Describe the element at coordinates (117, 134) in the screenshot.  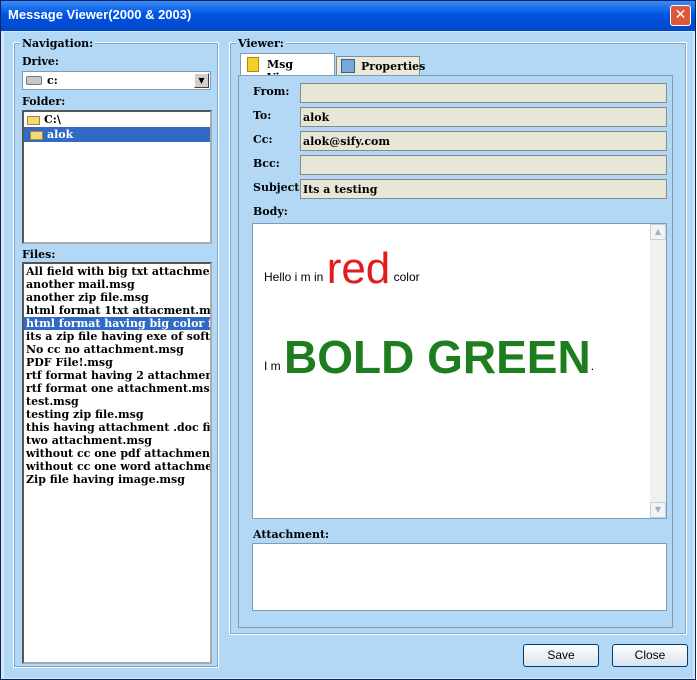
I see `folder-item-alok: alok` at that location.